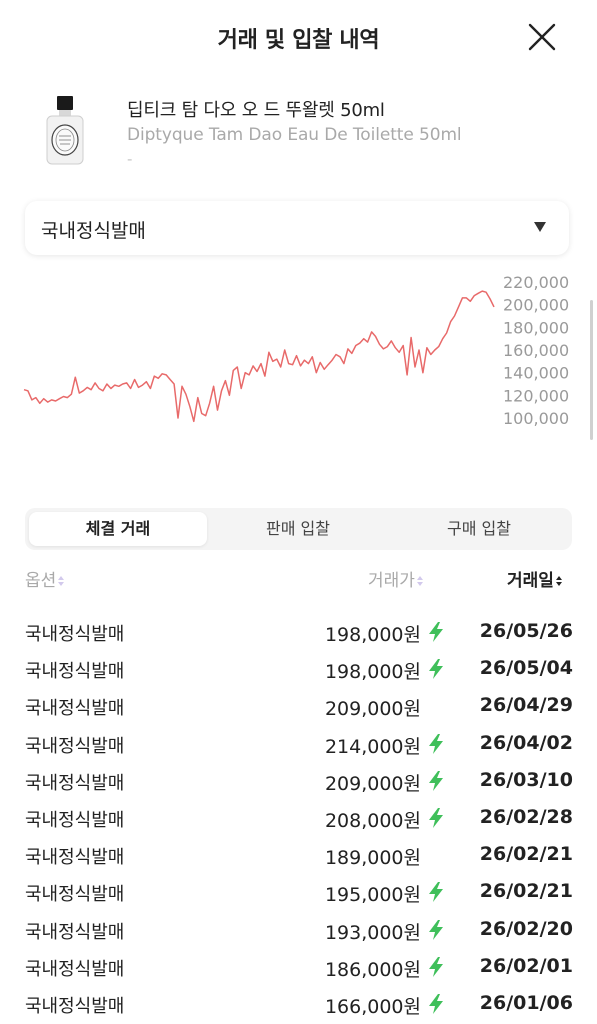 The image size is (597, 1024). Describe the element at coordinates (372, 820) in the screenshot. I see `row-price: 208,000원` at that location.